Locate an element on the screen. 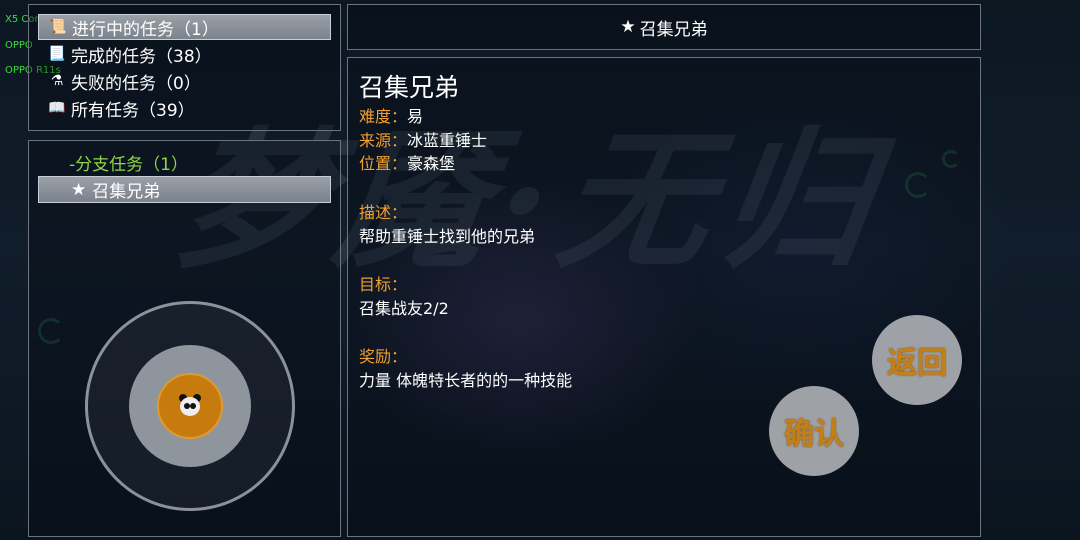  flask-icon: ⚗ is located at coordinates (57, 81).